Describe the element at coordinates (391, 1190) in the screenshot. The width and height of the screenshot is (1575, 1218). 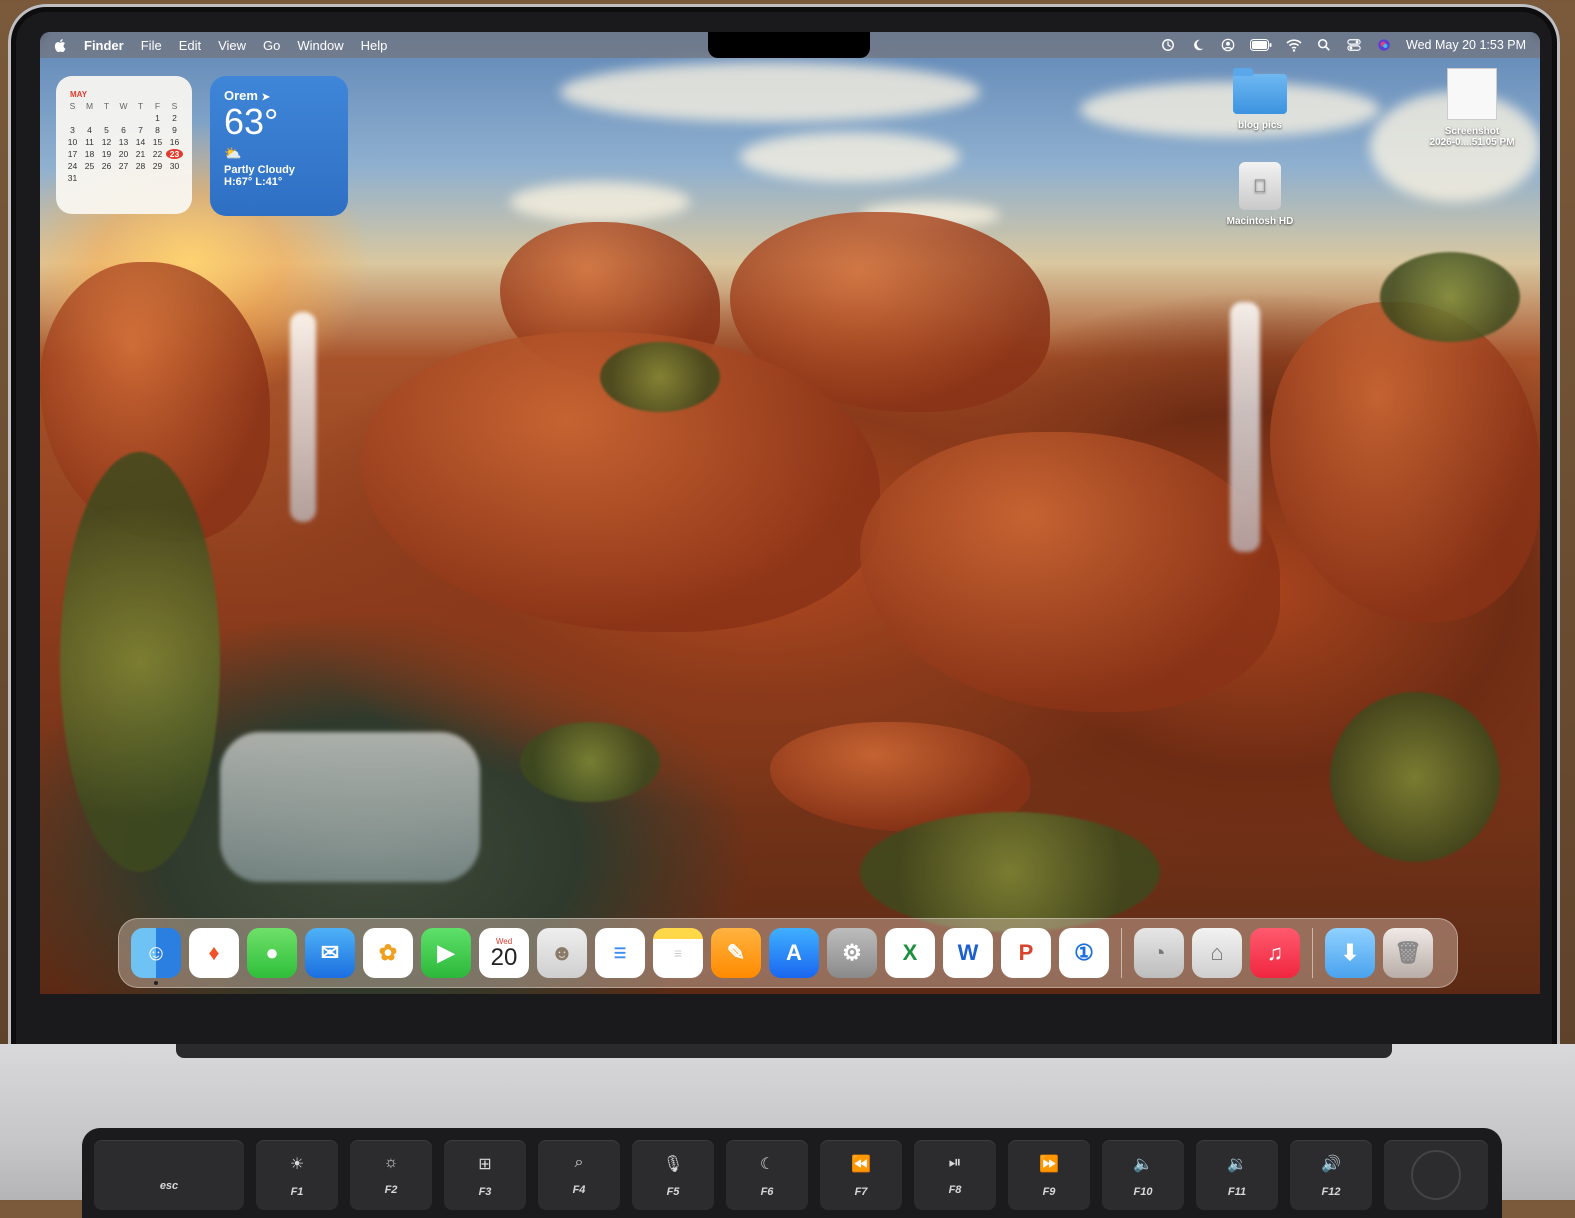
I see `f2-label: F2` at that location.